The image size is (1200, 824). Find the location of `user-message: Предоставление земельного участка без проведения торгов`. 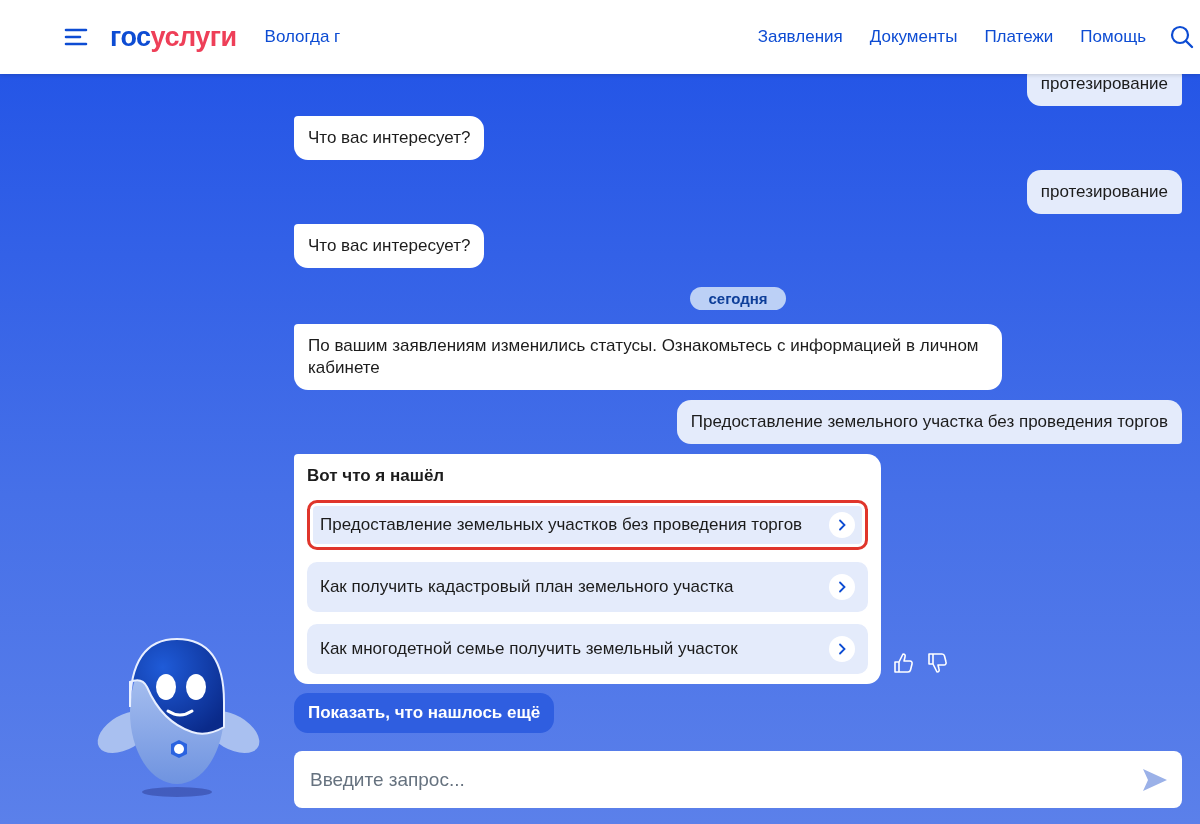

user-message: Предоставление земельного участка без проведения торгов is located at coordinates (929, 422).